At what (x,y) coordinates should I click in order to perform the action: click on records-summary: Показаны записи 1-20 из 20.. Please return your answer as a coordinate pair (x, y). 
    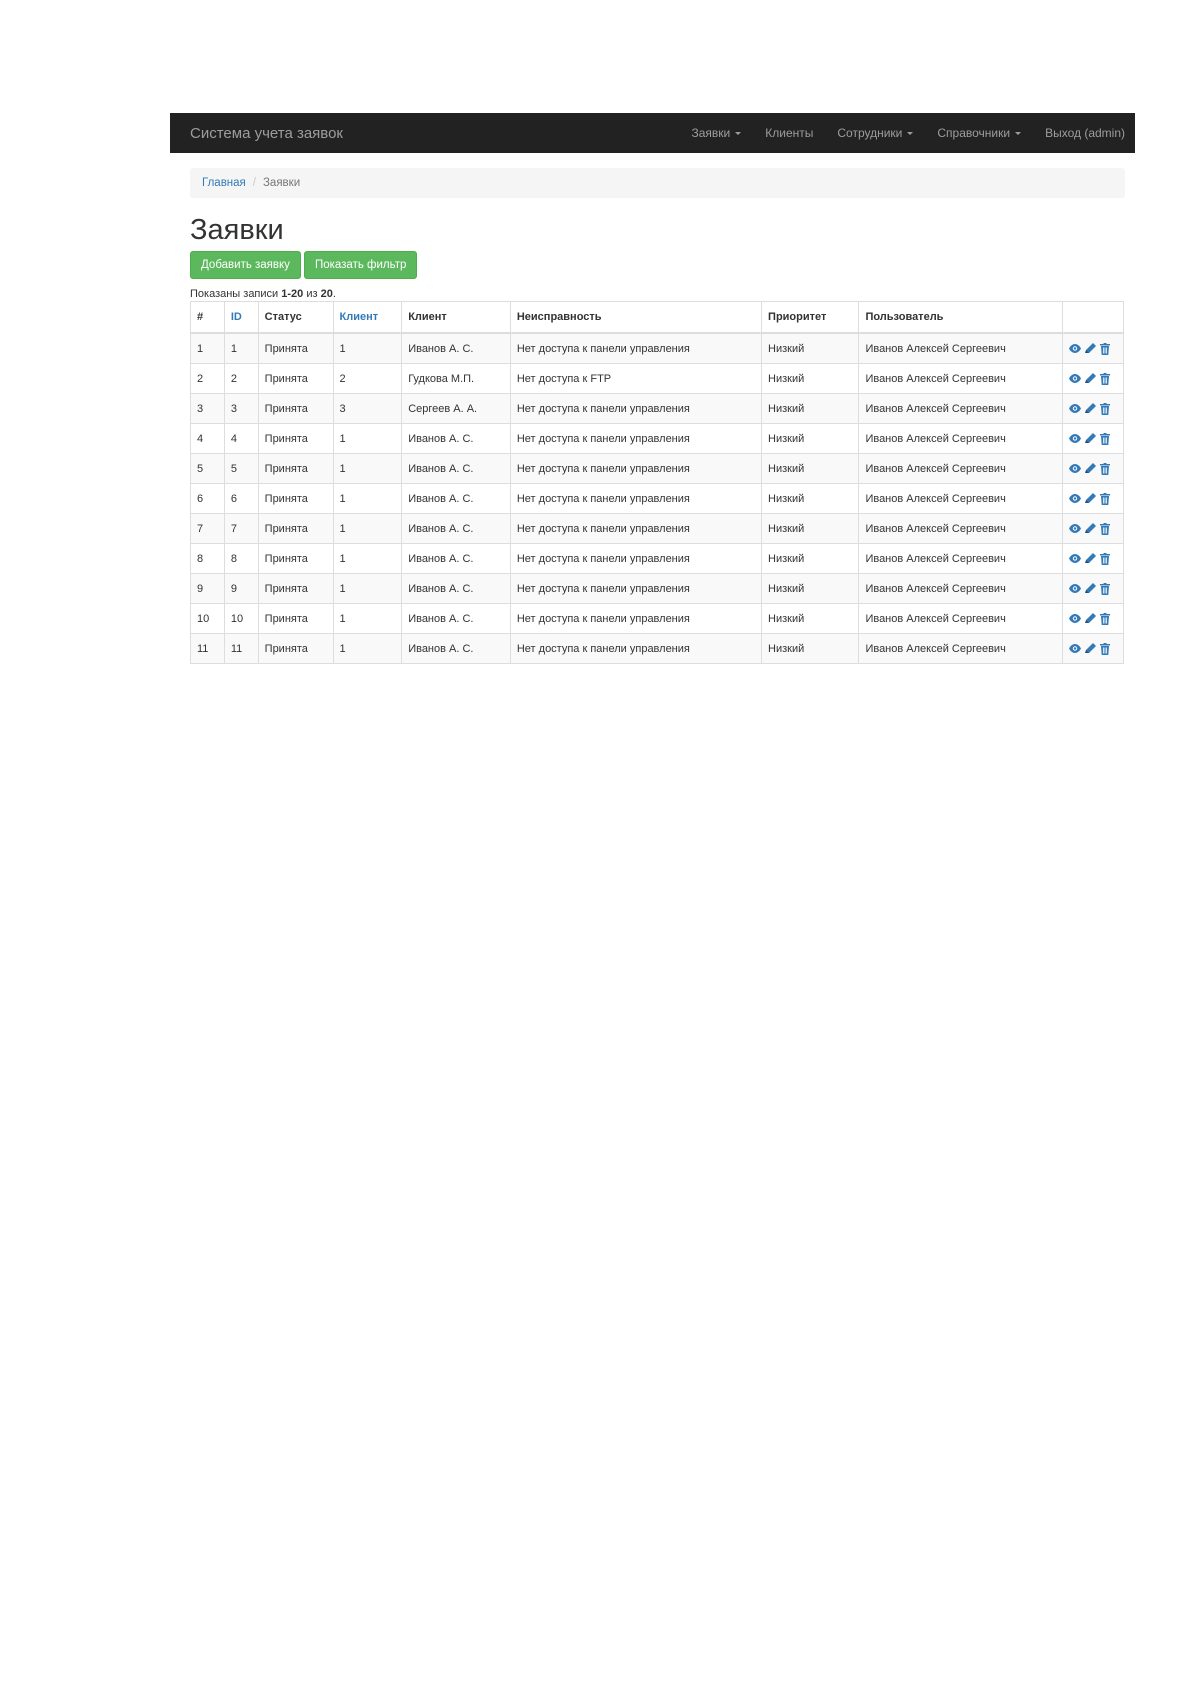
    Looking at the image, I should click on (657, 294).